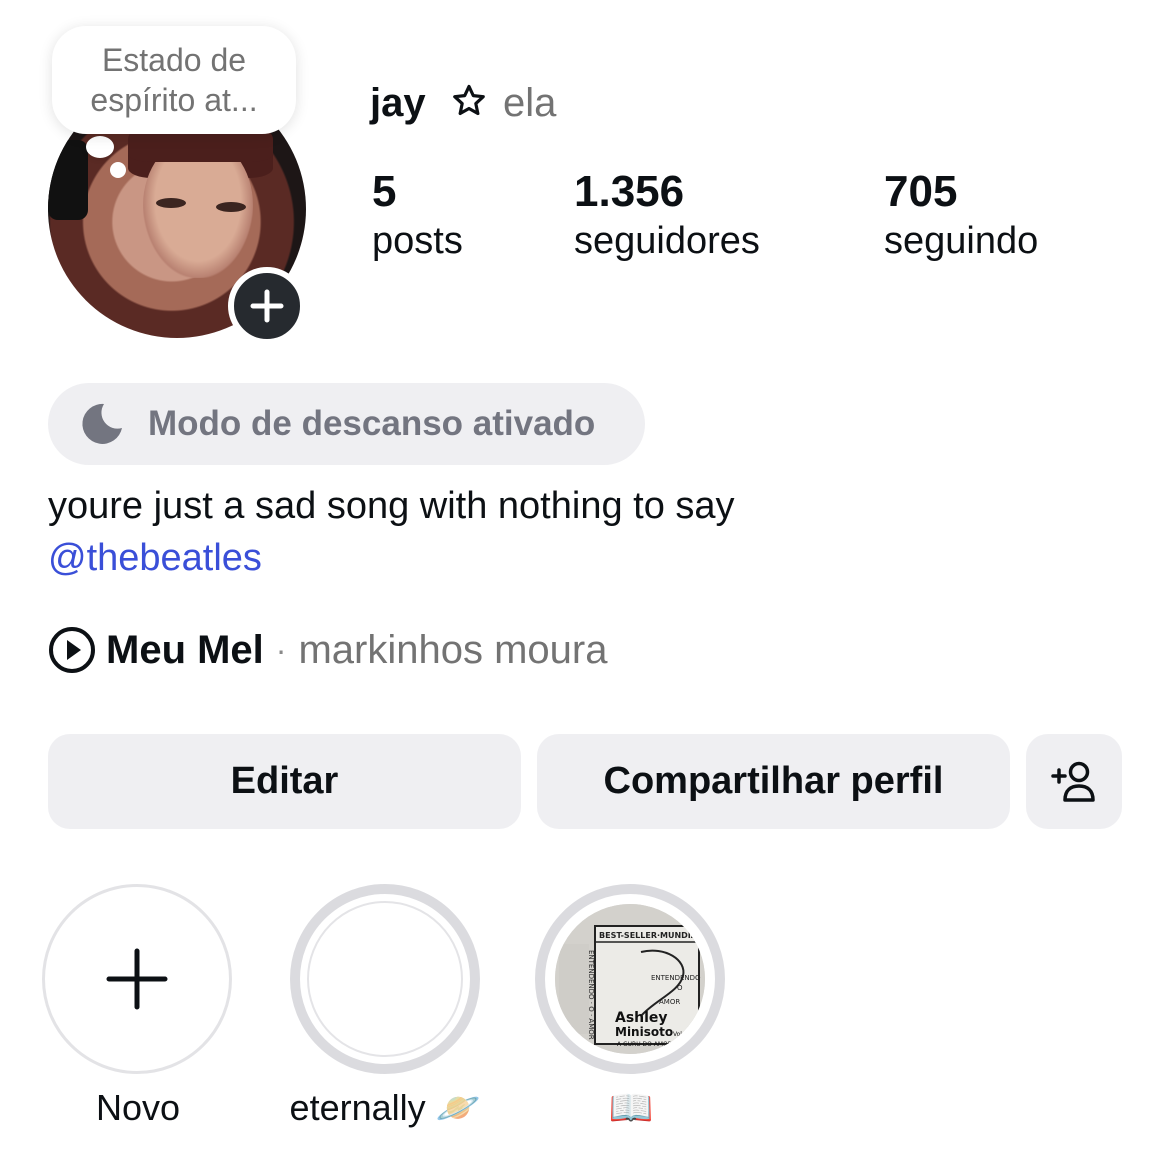 The image size is (1170, 1164). Describe the element at coordinates (68, 180) in the screenshot. I see `avatar-headphone` at that location.